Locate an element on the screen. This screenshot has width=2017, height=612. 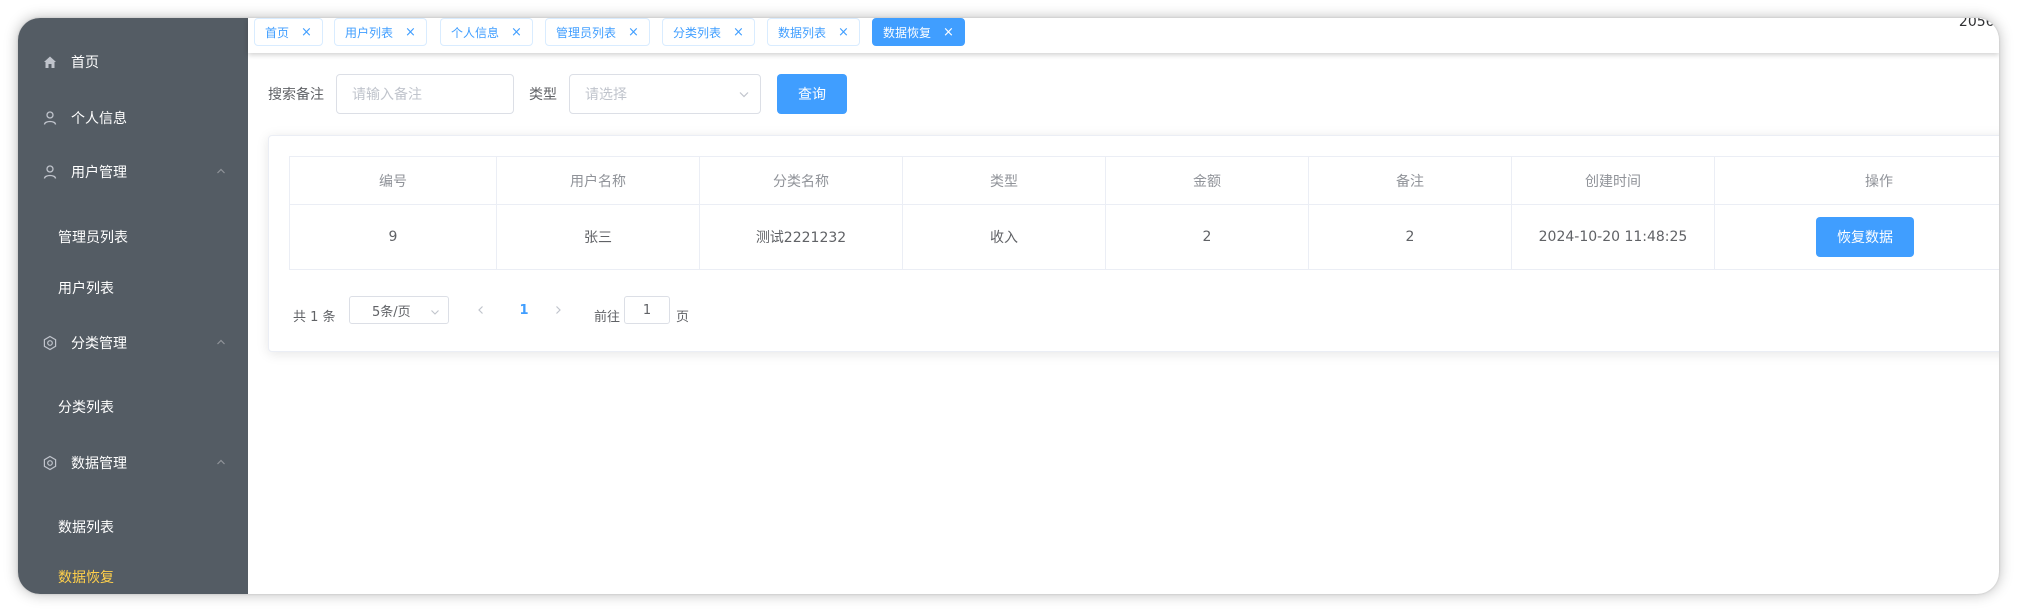
goto-prefix-label: 前往 is located at coordinates (607, 317).